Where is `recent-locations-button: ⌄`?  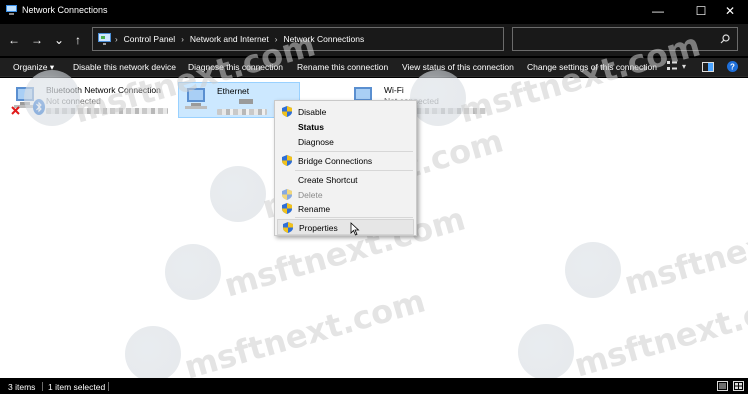
recent-locations-button: ⌄ is located at coordinates (59, 40).